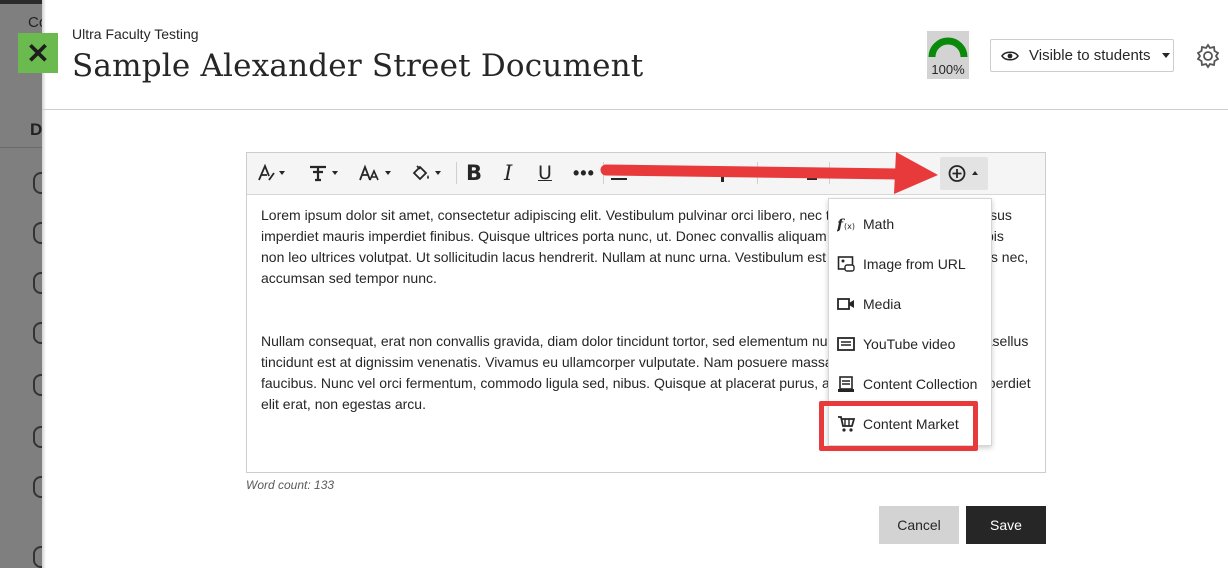 Image resolution: width=1228 pixels, height=568 pixels. I want to click on visibility-dropdown: Visible to students, so click(1082, 55).